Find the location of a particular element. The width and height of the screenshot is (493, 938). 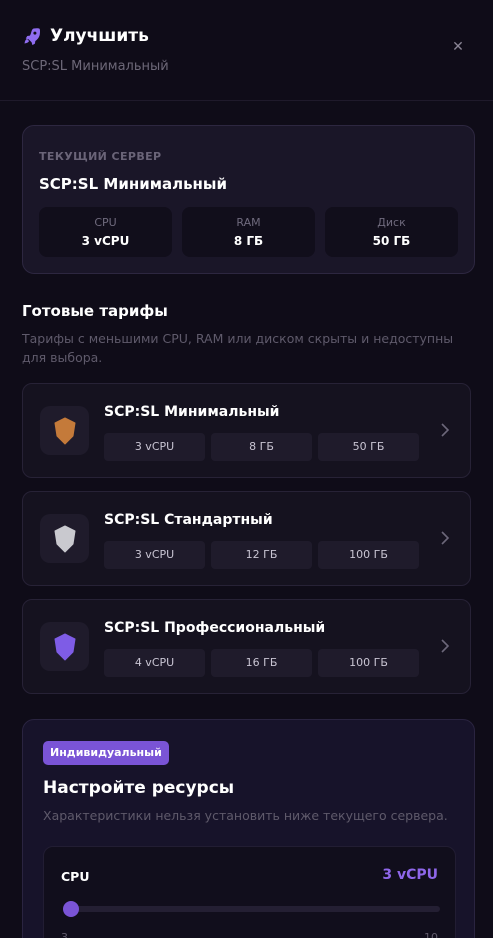

rocket-icon is located at coordinates (32, 36).